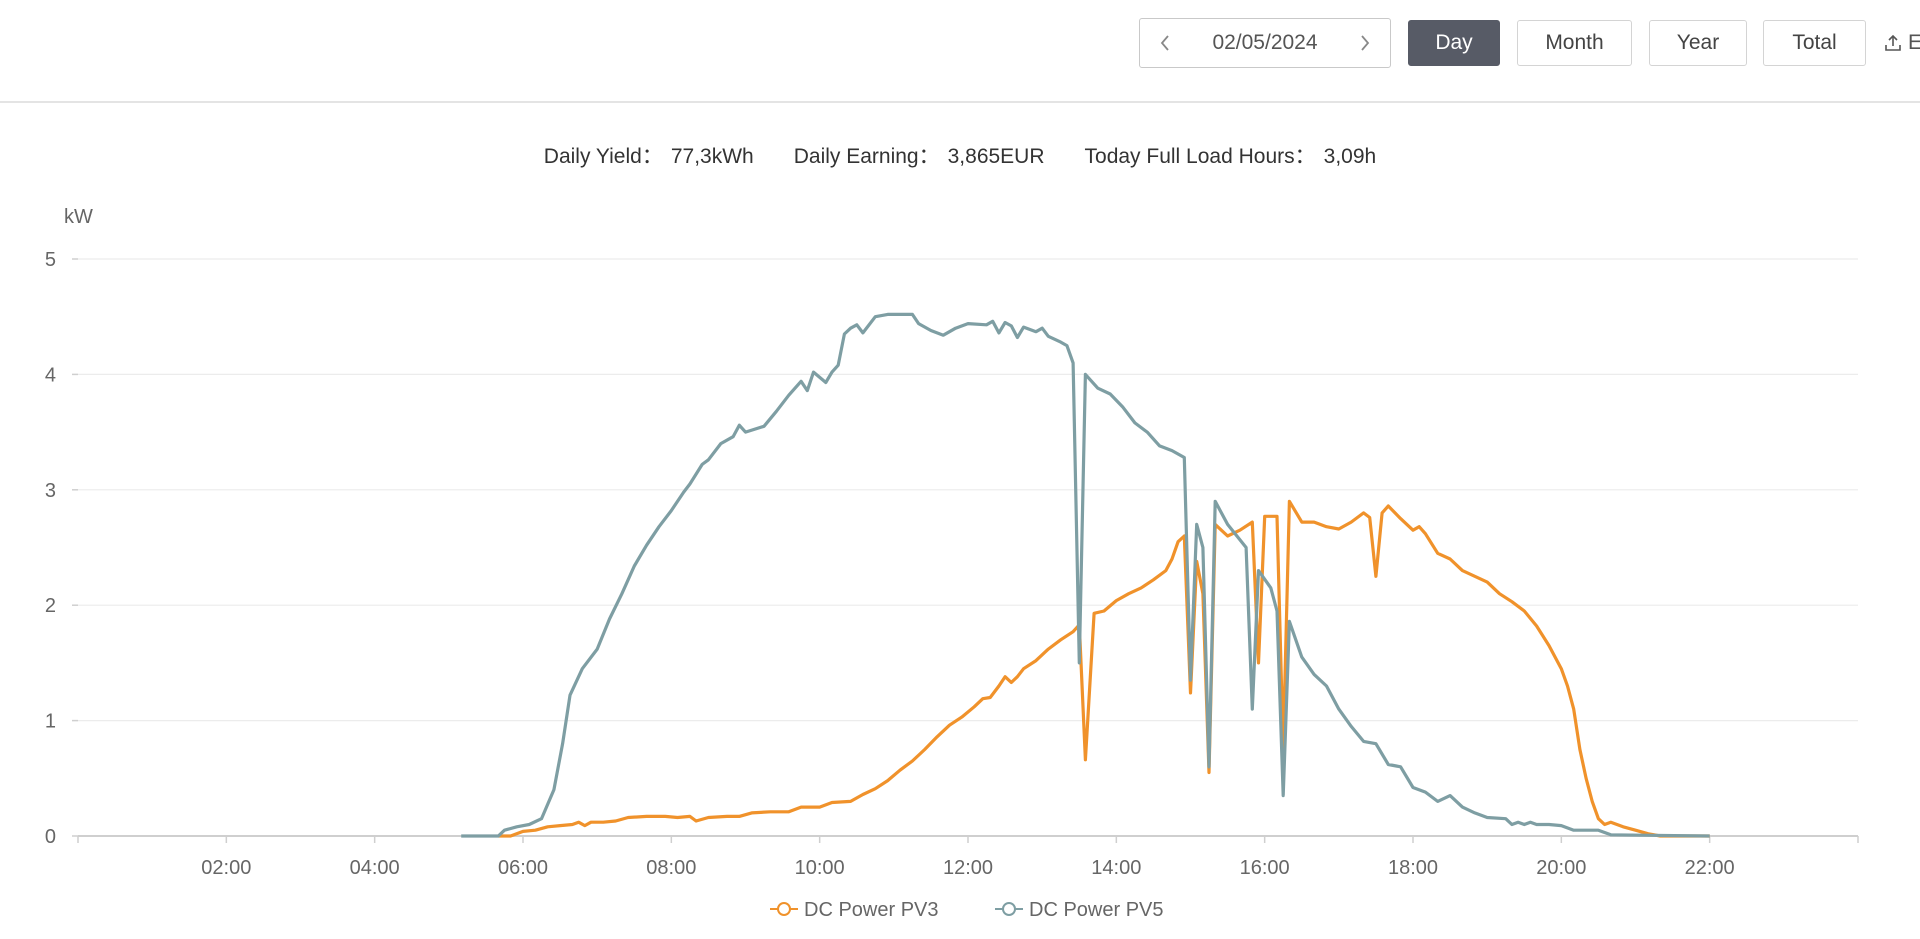 The image size is (1920, 939). What do you see at coordinates (523, 868) in the screenshot?
I see `x-tick-label: 06:00` at bounding box center [523, 868].